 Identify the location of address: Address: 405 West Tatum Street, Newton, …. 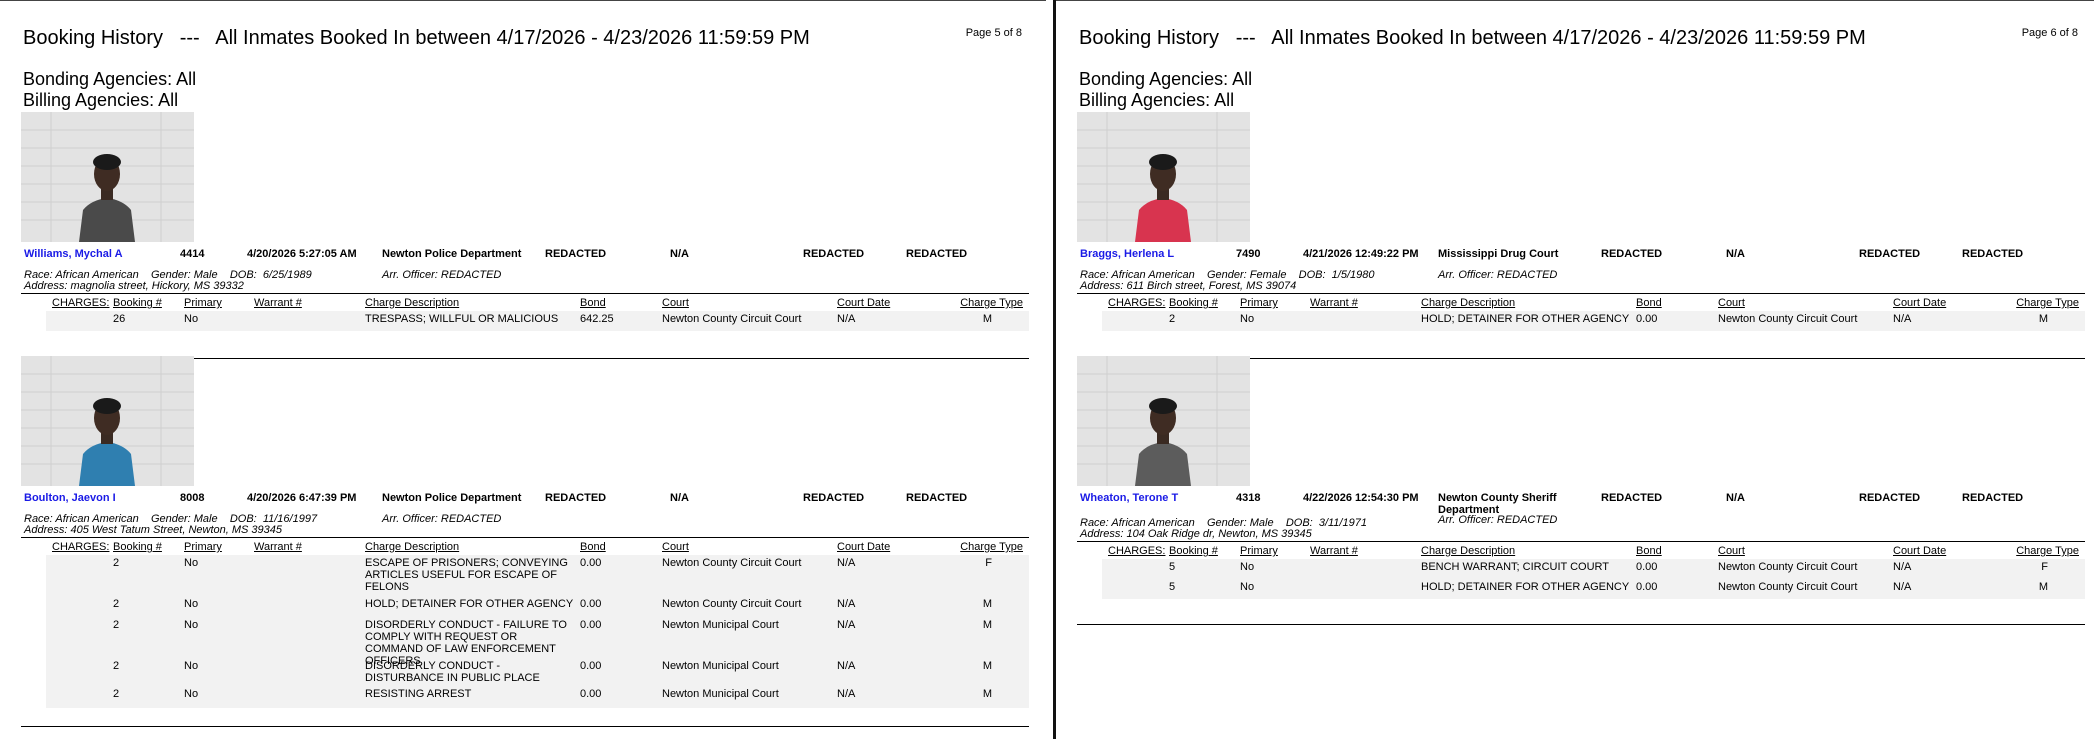
(153, 530).